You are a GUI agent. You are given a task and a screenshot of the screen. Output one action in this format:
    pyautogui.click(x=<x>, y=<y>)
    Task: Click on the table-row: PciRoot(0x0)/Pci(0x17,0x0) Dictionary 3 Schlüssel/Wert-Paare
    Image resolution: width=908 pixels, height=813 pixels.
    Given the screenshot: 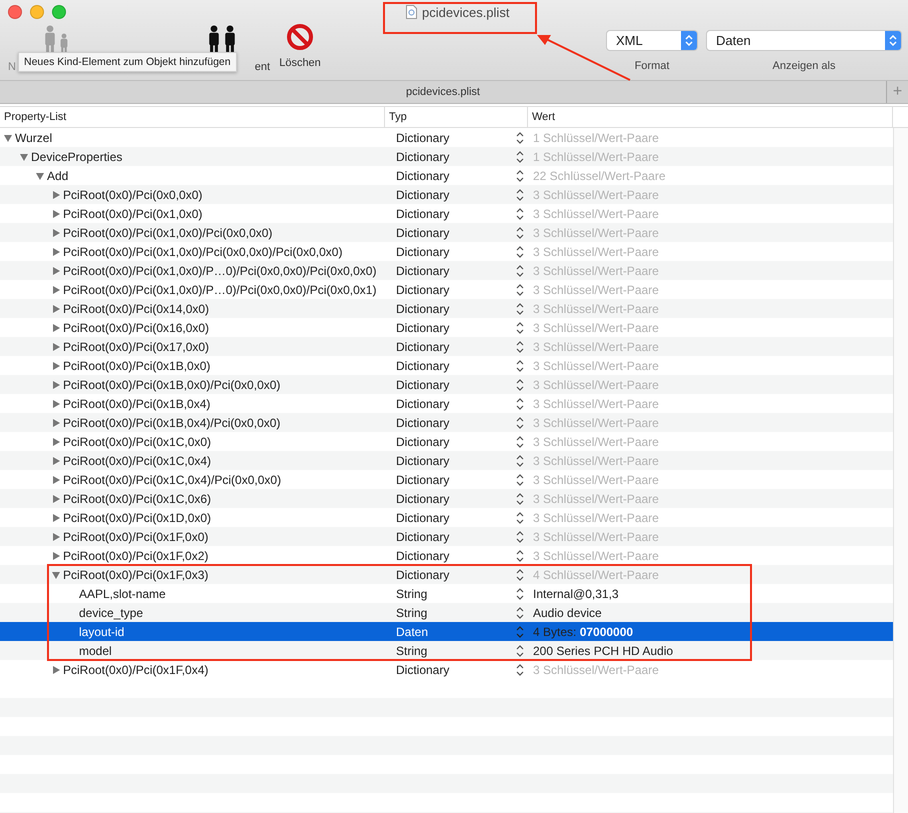 What is the action you would take?
    pyautogui.click(x=446, y=346)
    